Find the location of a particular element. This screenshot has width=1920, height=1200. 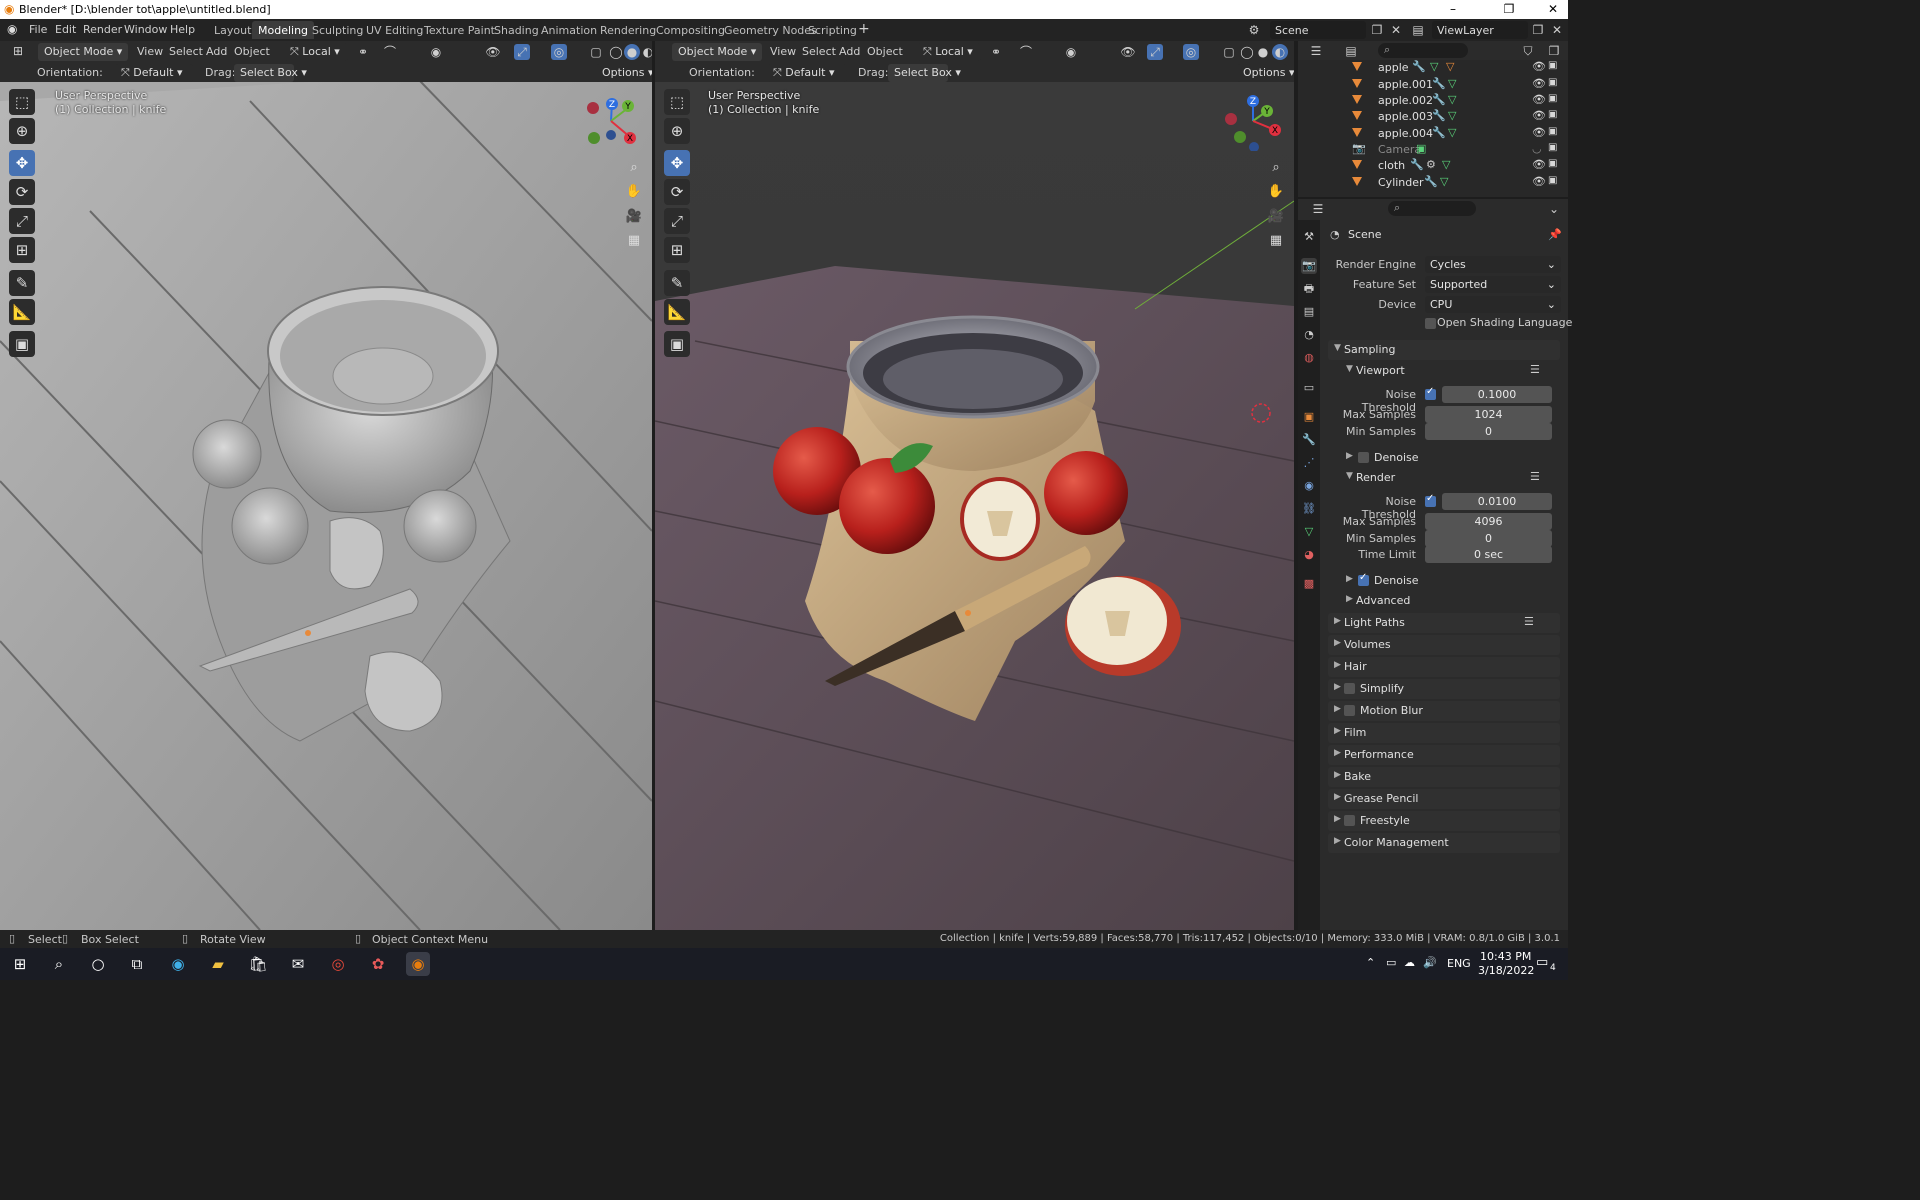

clock-time: 10:43 PM is located at coordinates (1505, 956).